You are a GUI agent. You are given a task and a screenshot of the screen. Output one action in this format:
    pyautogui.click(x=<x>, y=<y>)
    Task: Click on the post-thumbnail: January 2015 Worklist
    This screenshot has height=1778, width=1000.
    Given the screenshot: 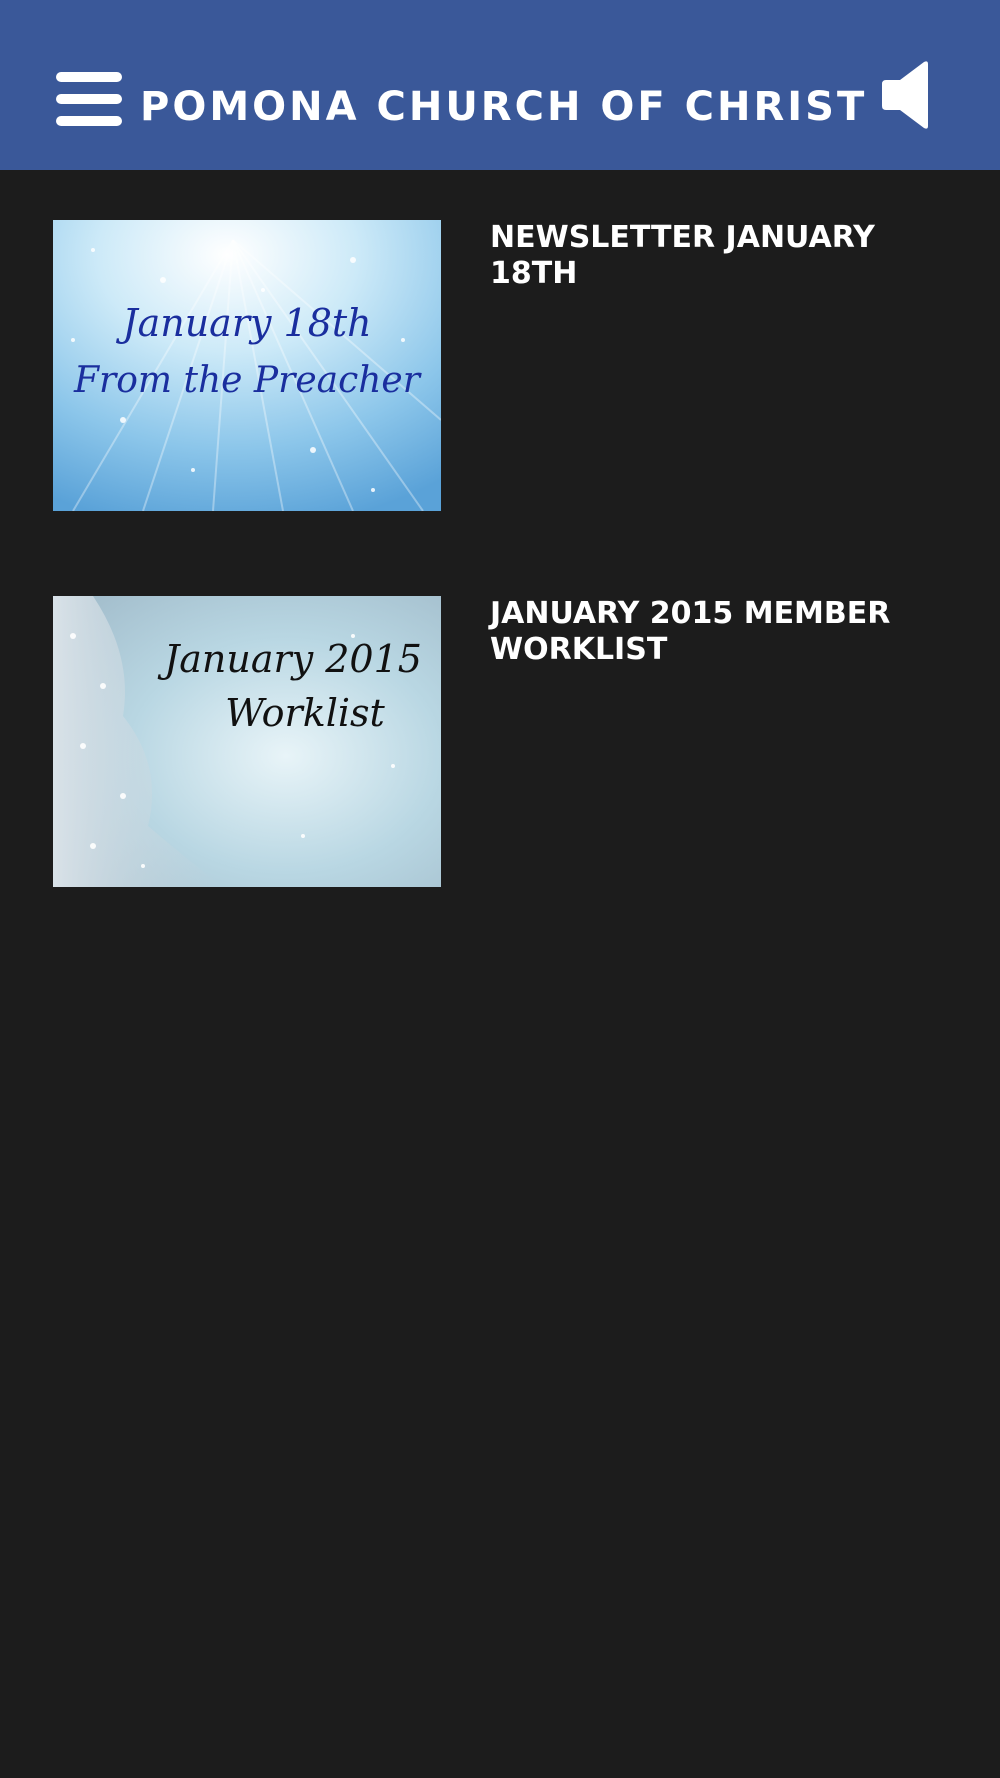 What is the action you would take?
    pyautogui.click(x=247, y=741)
    